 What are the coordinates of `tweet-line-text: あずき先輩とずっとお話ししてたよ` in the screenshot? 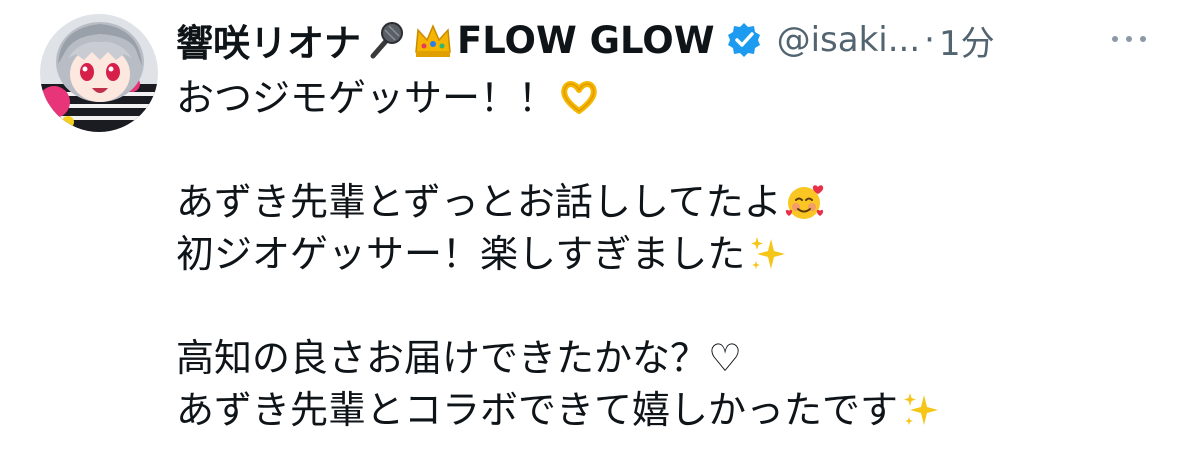 It's located at (479, 202).